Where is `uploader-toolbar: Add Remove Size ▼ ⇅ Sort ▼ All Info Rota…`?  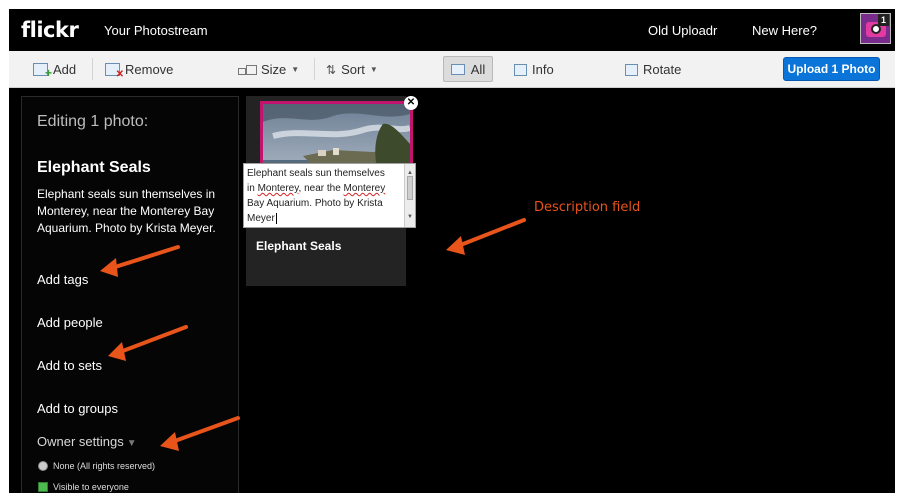
uploader-toolbar: Add Remove Size ▼ ⇅ Sort ▼ All Info Rota… is located at coordinates (452, 69).